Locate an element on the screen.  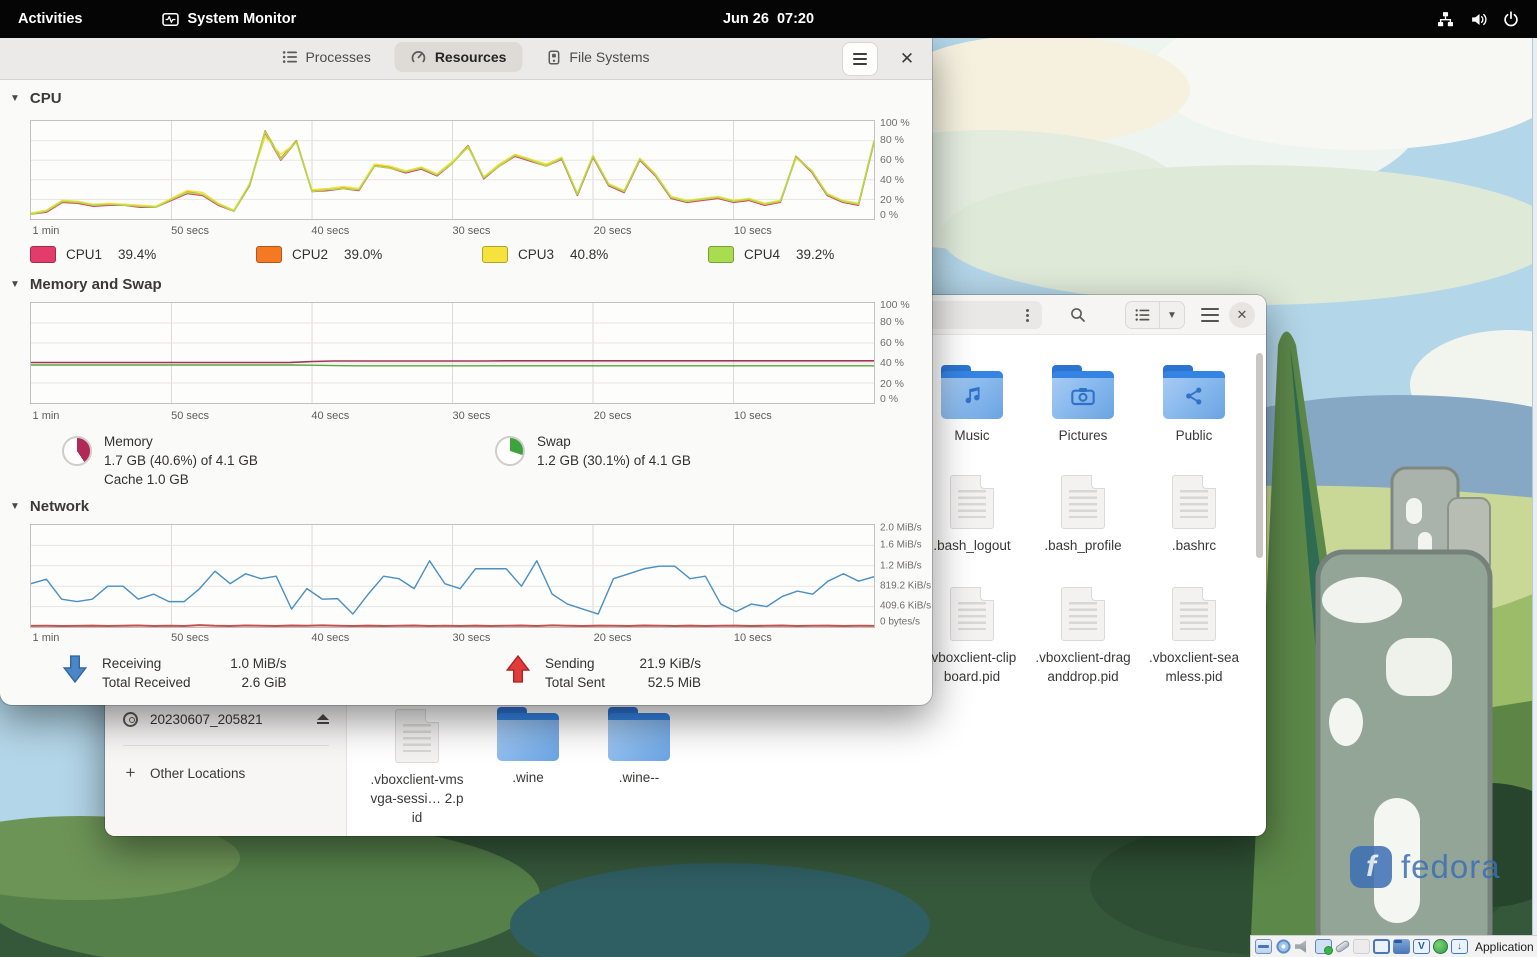
file-label: .vboxclient-draganddrop.pid is located at coordinates (1083, 667).